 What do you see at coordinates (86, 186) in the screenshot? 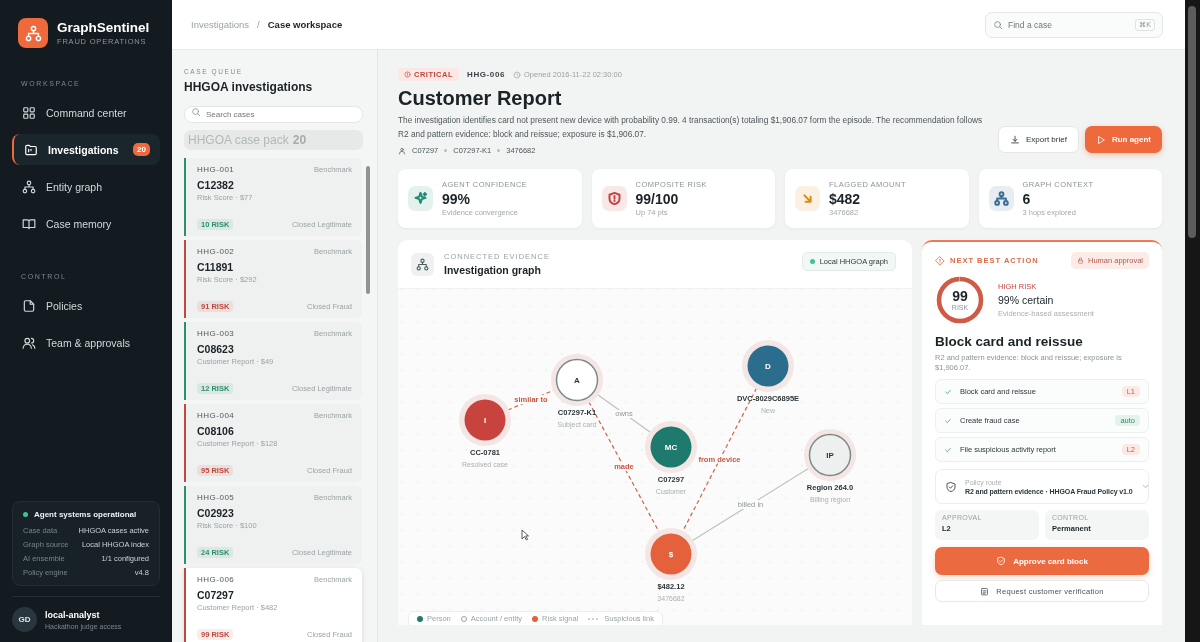
I see `nav-item: Entity graph` at bounding box center [86, 186].